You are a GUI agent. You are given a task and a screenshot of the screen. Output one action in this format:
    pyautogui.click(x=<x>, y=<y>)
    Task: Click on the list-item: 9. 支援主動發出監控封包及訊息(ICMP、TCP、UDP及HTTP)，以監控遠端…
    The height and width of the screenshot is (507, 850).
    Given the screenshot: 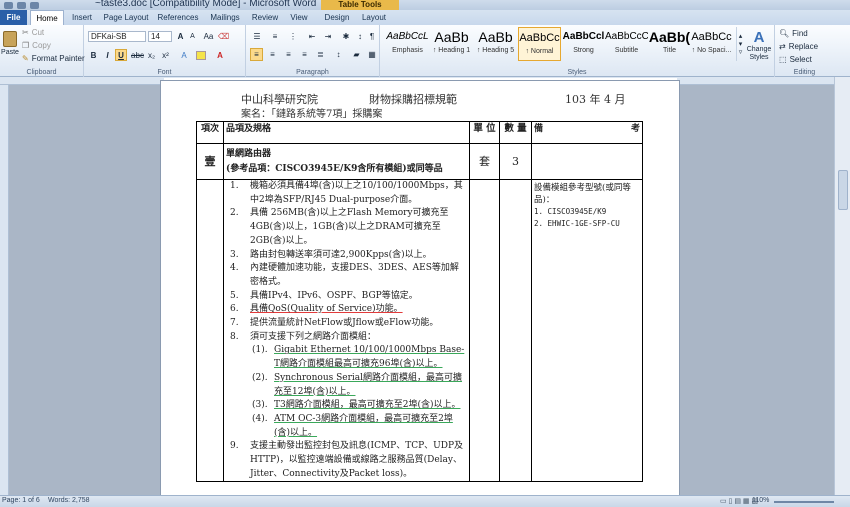 What is the action you would take?
    pyautogui.click(x=347, y=460)
    